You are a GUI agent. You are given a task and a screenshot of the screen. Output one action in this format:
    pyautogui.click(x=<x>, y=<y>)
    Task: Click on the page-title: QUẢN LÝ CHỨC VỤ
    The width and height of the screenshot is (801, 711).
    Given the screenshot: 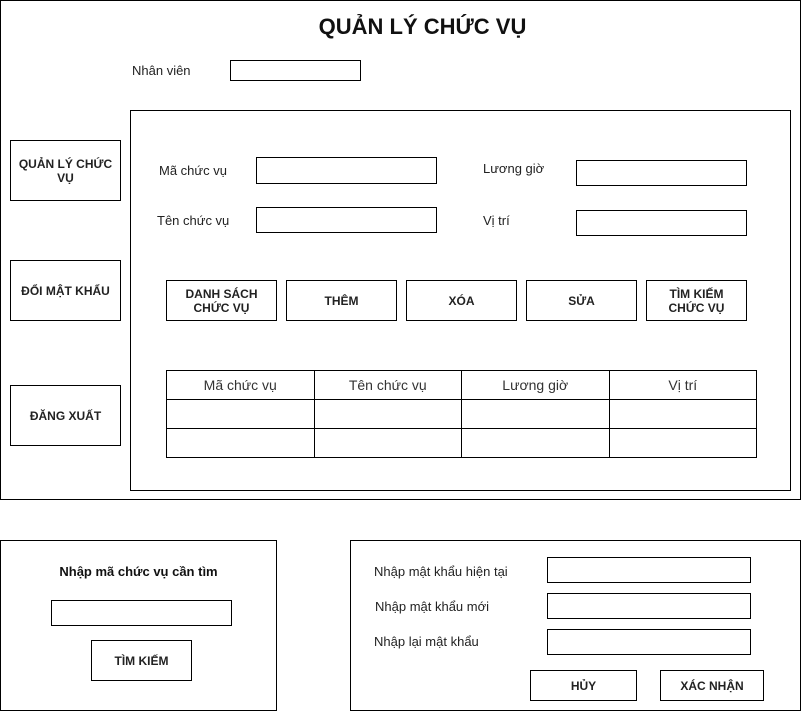 What is the action you would take?
    pyautogui.click(x=422, y=26)
    